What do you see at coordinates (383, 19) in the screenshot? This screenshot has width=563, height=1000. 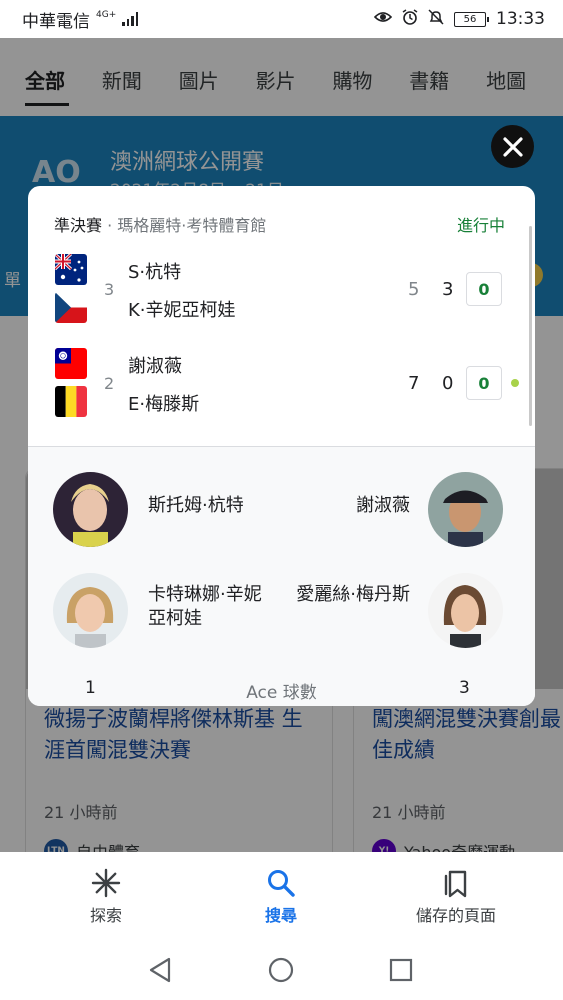 I see `eye-icon` at bounding box center [383, 19].